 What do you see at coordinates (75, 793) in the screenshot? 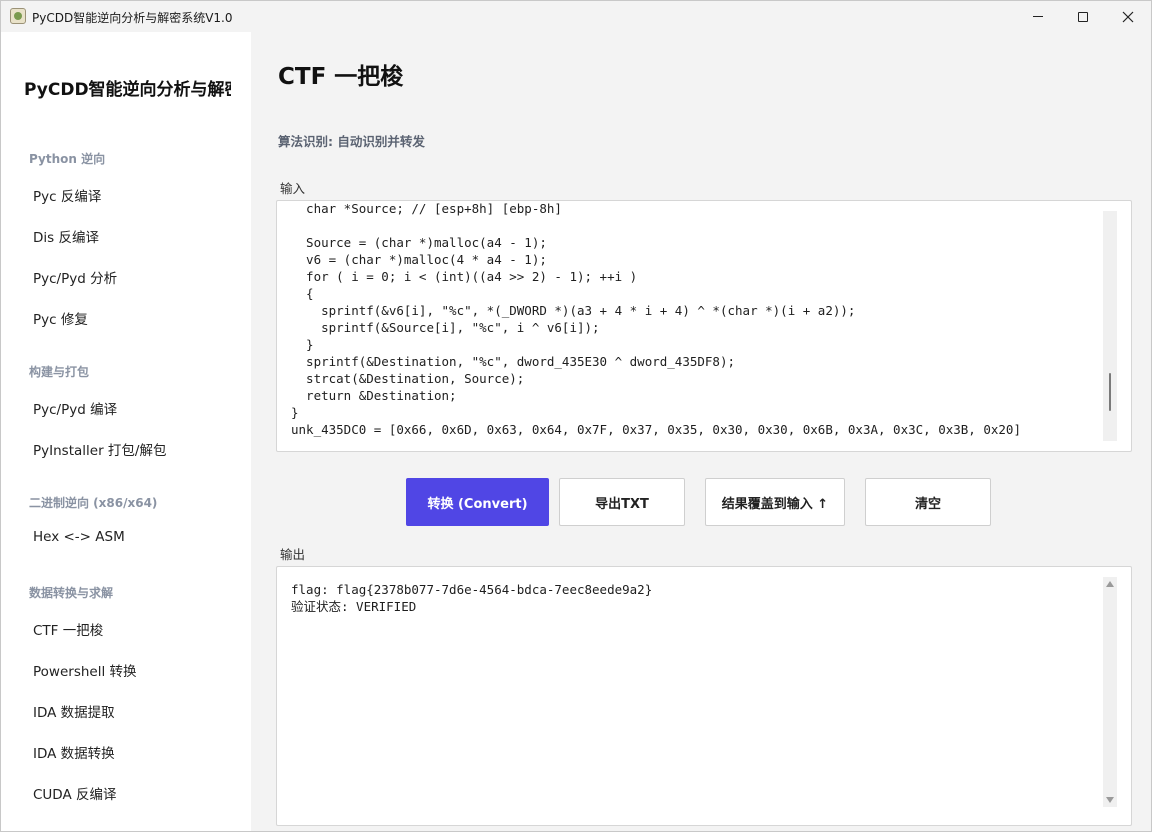
I see `sidebar-item-cuda-decompile: CUDA 反编译` at bounding box center [75, 793].